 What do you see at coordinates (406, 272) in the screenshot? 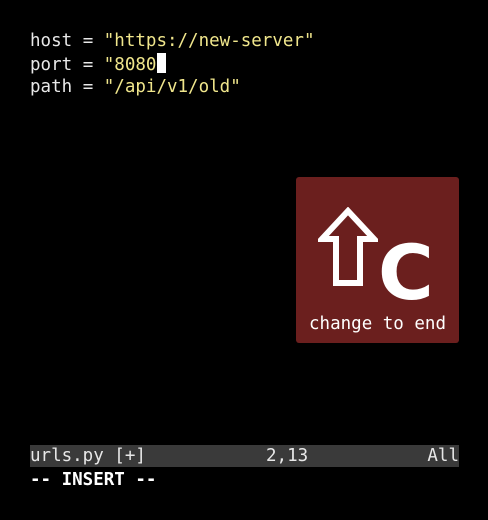
I see `key-letter: C` at bounding box center [406, 272].